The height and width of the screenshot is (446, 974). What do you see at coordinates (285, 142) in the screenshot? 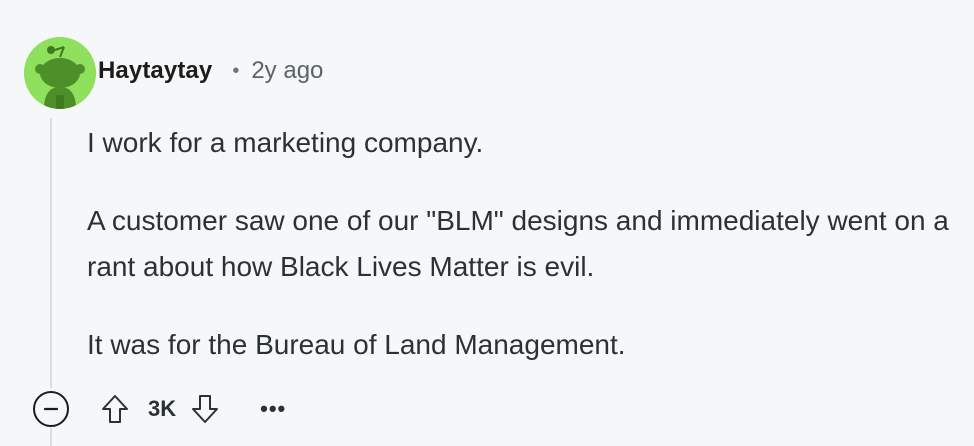
I see `comment-paragraph: I work for a marketing company.` at bounding box center [285, 142].